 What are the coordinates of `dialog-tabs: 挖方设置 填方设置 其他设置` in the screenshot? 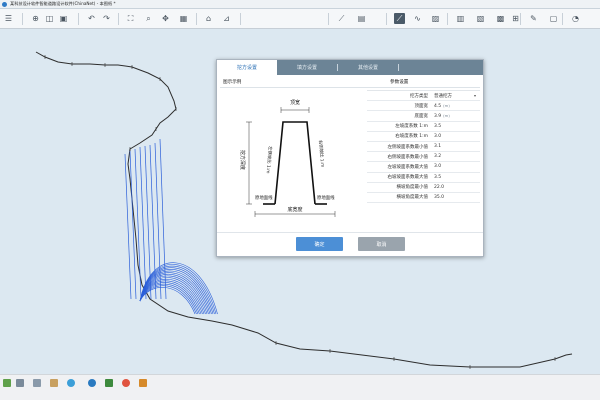 It's located at (350, 67).